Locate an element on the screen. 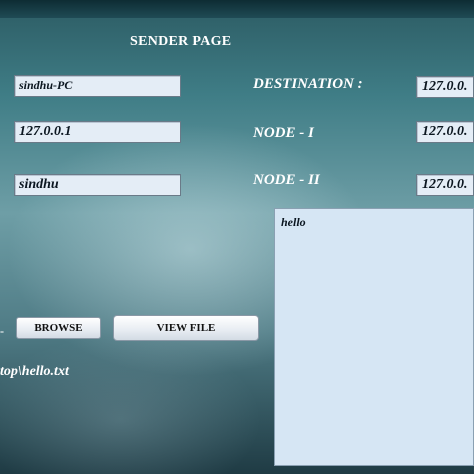  window-title-bar is located at coordinates (237, 9).